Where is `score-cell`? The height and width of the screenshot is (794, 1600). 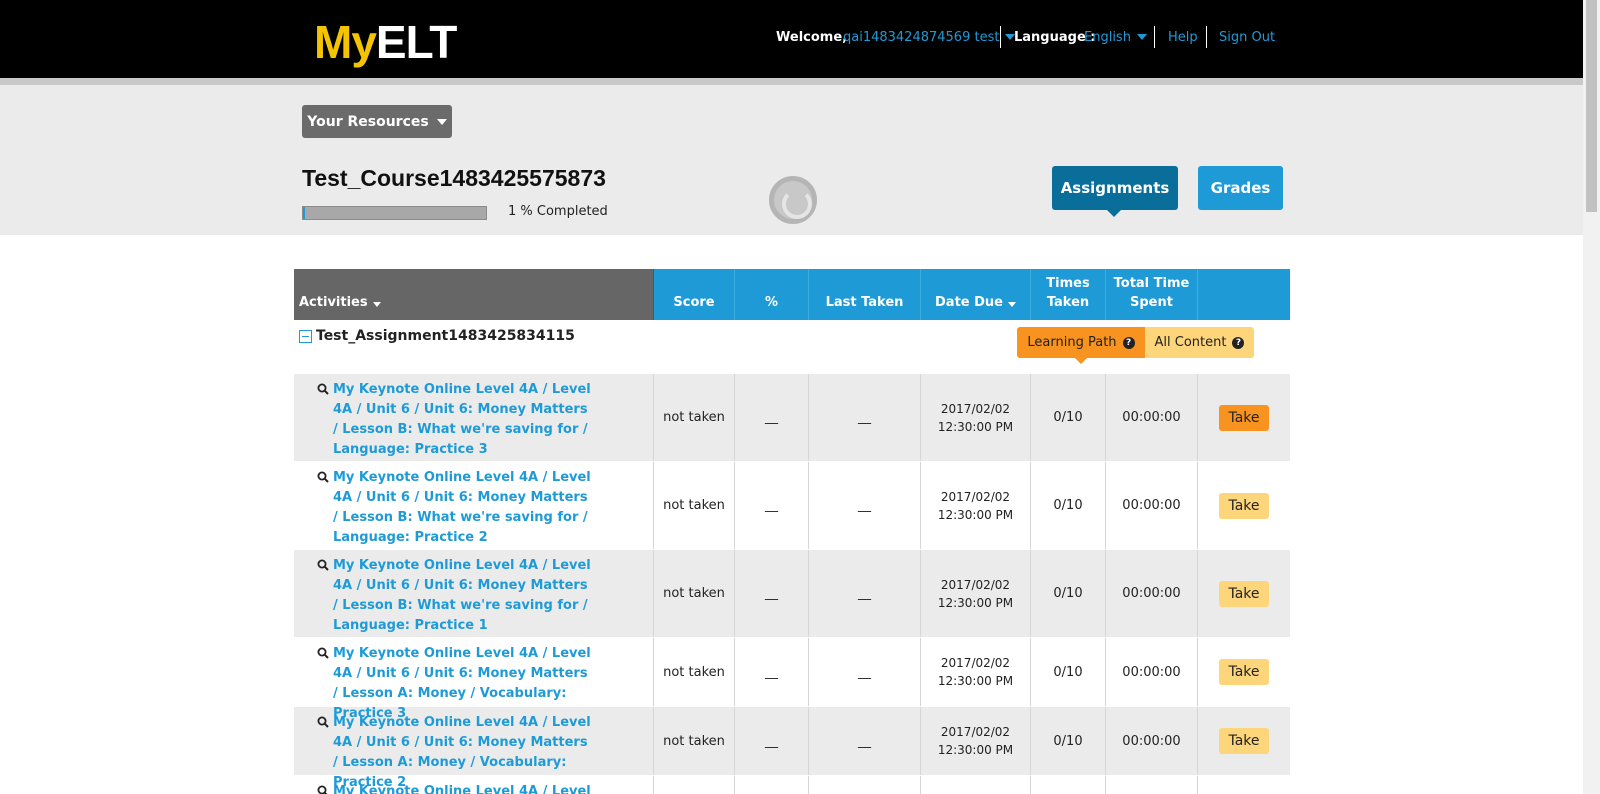 score-cell is located at coordinates (694, 785).